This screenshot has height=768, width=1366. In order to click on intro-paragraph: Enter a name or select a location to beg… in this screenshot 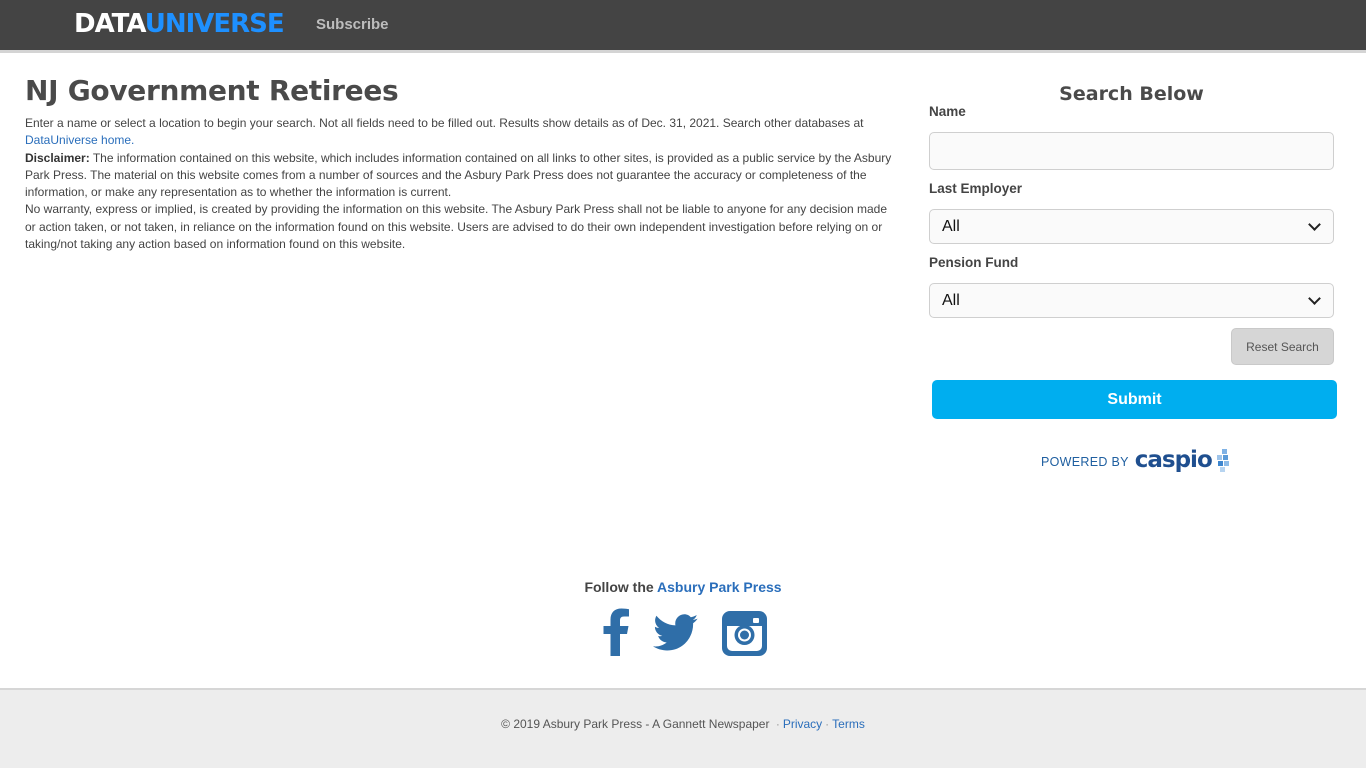, I will do `click(460, 132)`.